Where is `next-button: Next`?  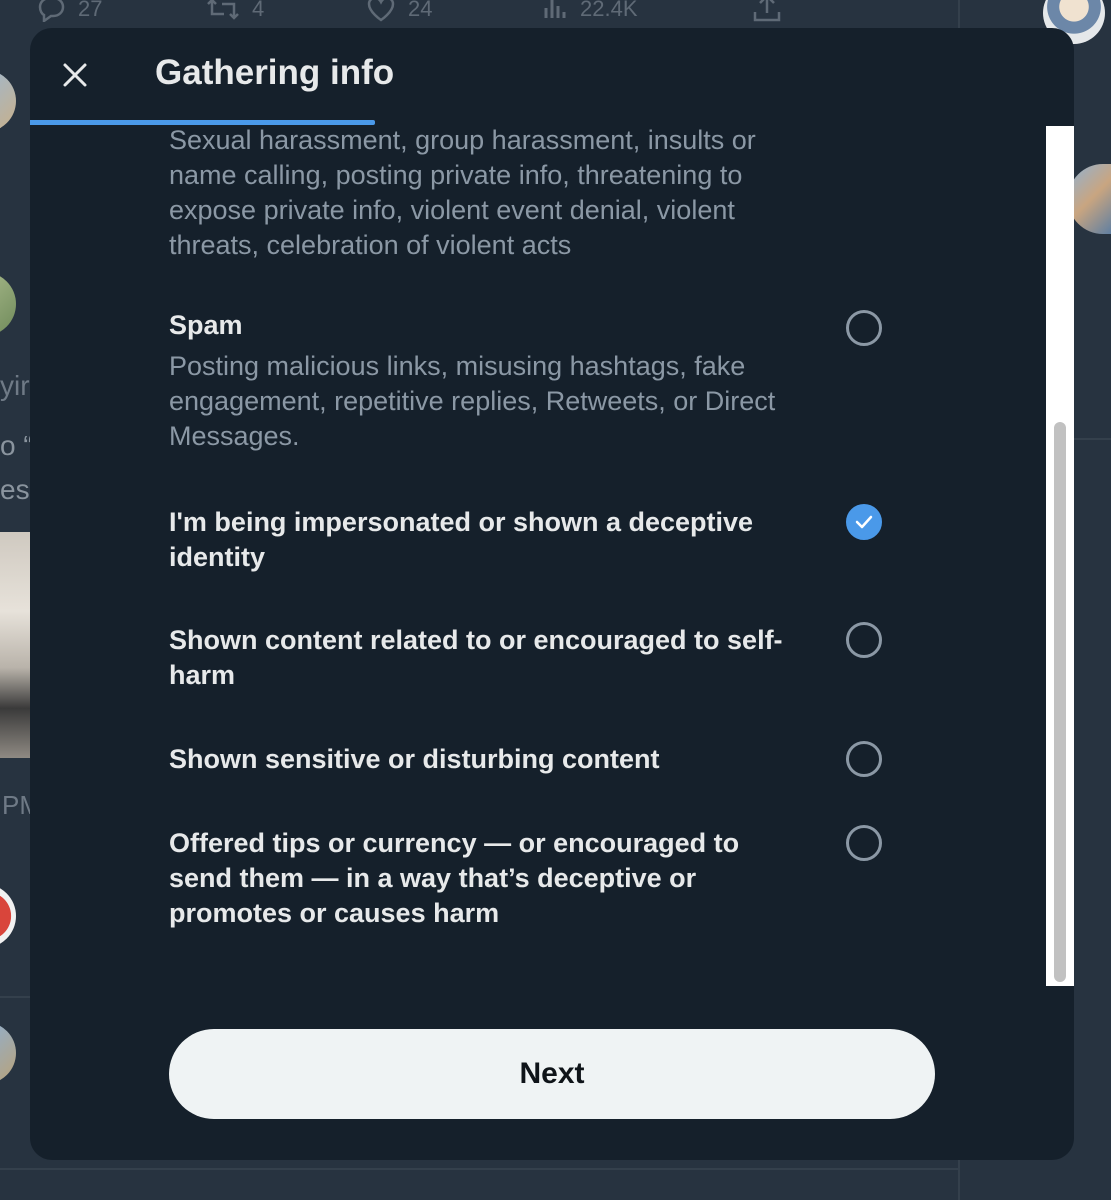
next-button: Next is located at coordinates (552, 1074).